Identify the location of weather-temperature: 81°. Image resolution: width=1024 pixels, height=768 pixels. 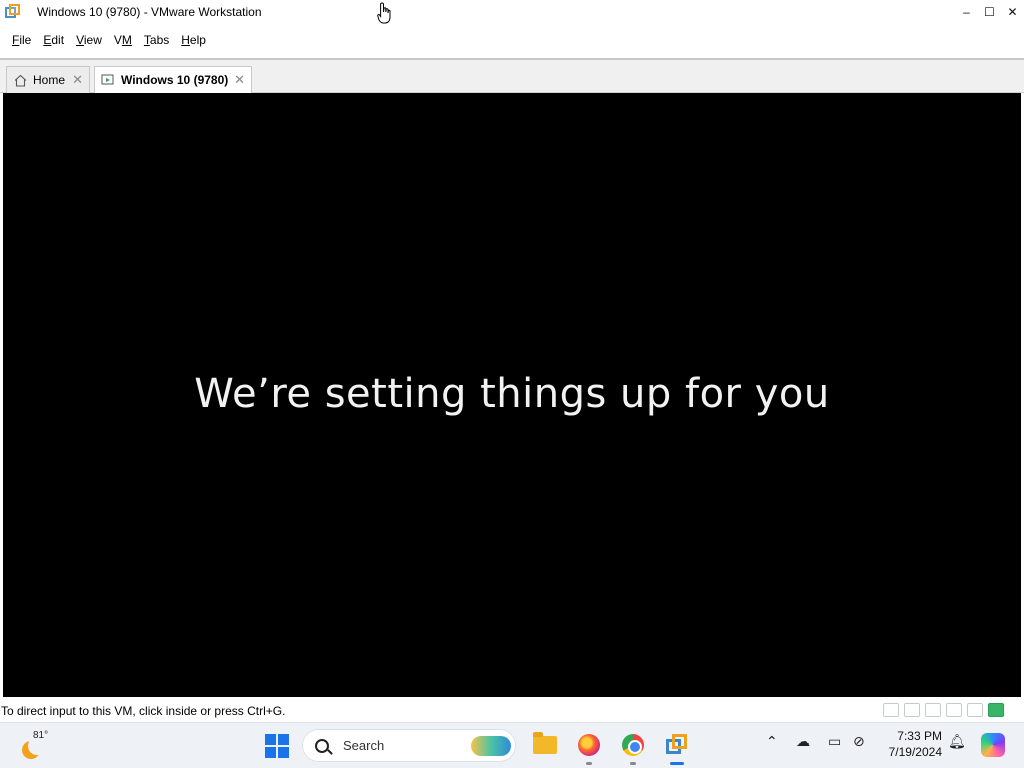
(41, 735).